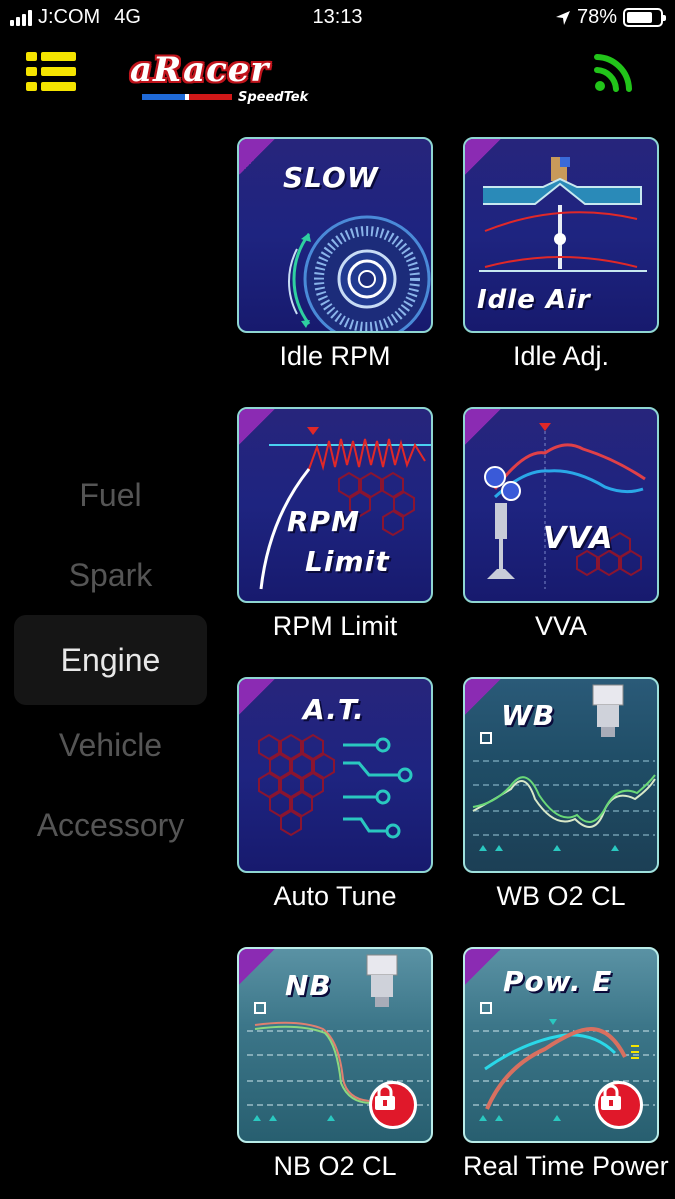 This screenshot has height=1199, width=675. I want to click on battery-percent: 78%, so click(596, 17).